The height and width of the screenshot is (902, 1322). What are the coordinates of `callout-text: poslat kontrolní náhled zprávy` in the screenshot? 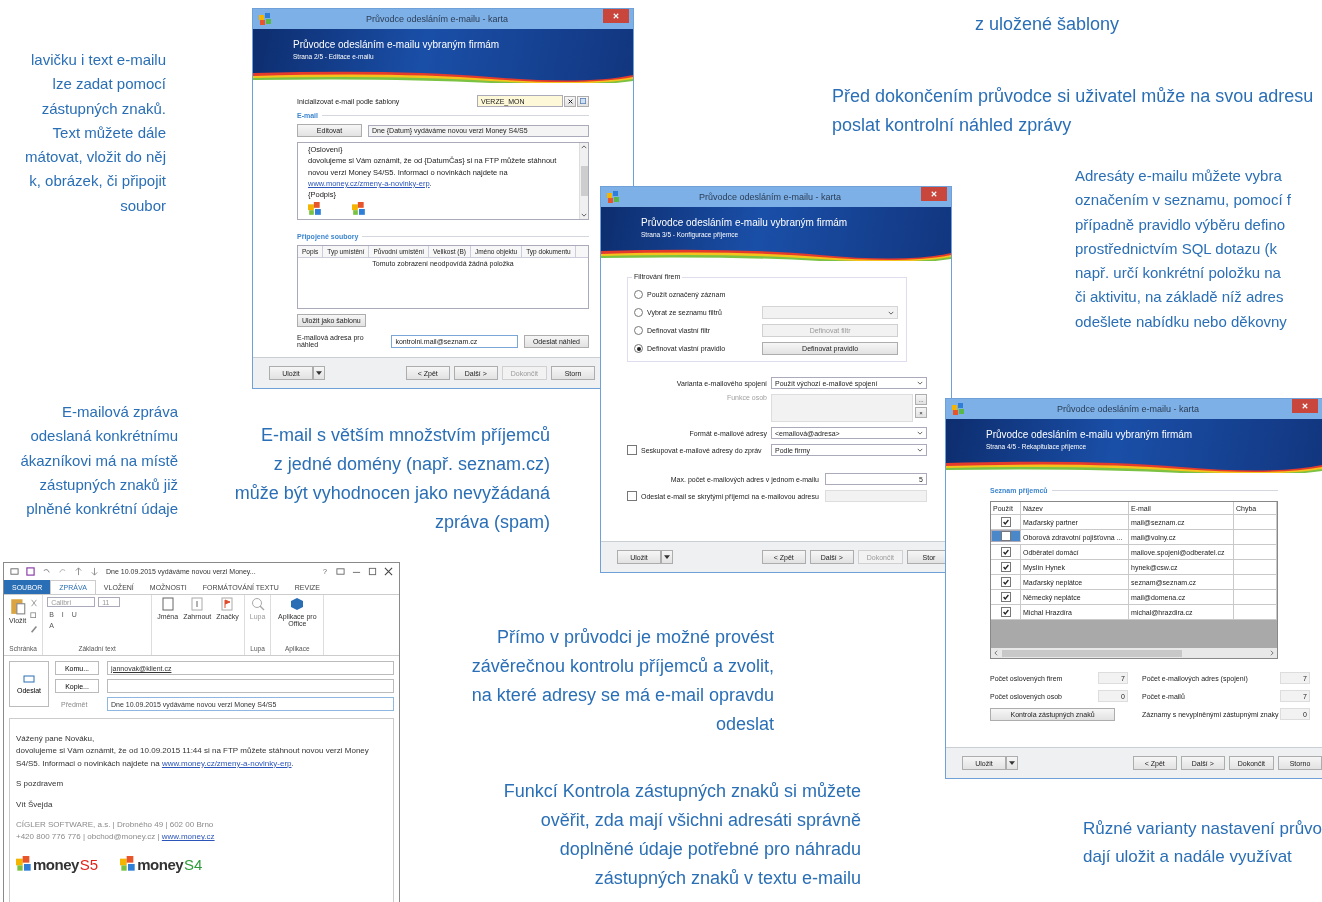 It's located at (952, 126).